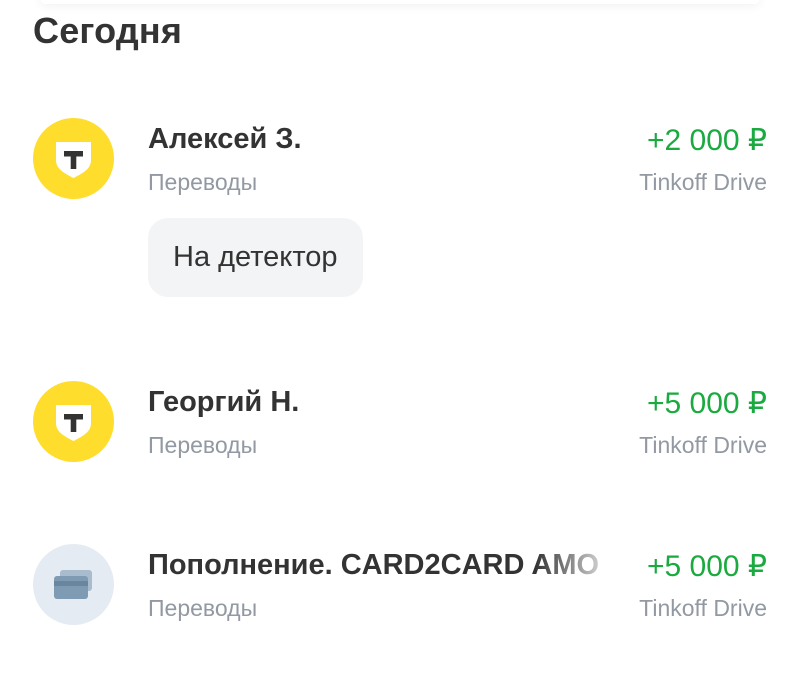  Describe the element at coordinates (400, 2) in the screenshot. I see `top-card-edge` at that location.